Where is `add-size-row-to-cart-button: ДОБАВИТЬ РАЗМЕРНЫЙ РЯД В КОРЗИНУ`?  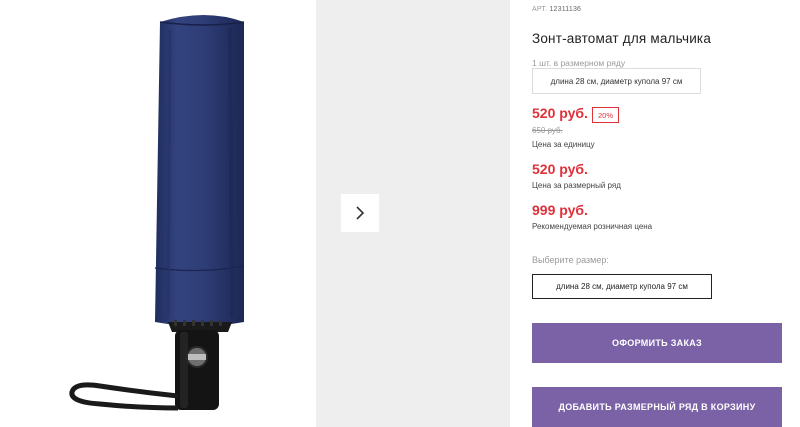 add-size-row-to-cart-button: ДОБАВИТЬ РАЗМЕРНЫЙ РЯД В КОРЗИНУ is located at coordinates (657, 407).